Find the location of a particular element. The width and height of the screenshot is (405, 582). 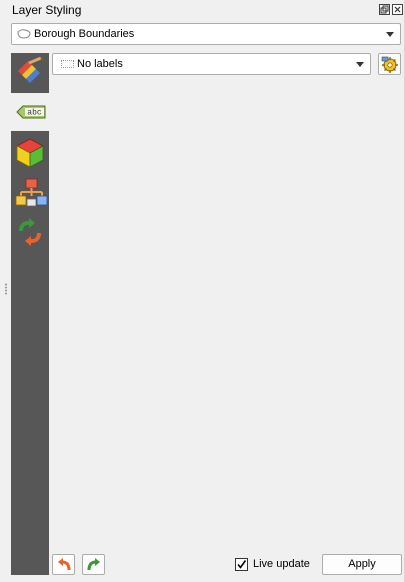

polygon-layer-icon is located at coordinates (24, 35).